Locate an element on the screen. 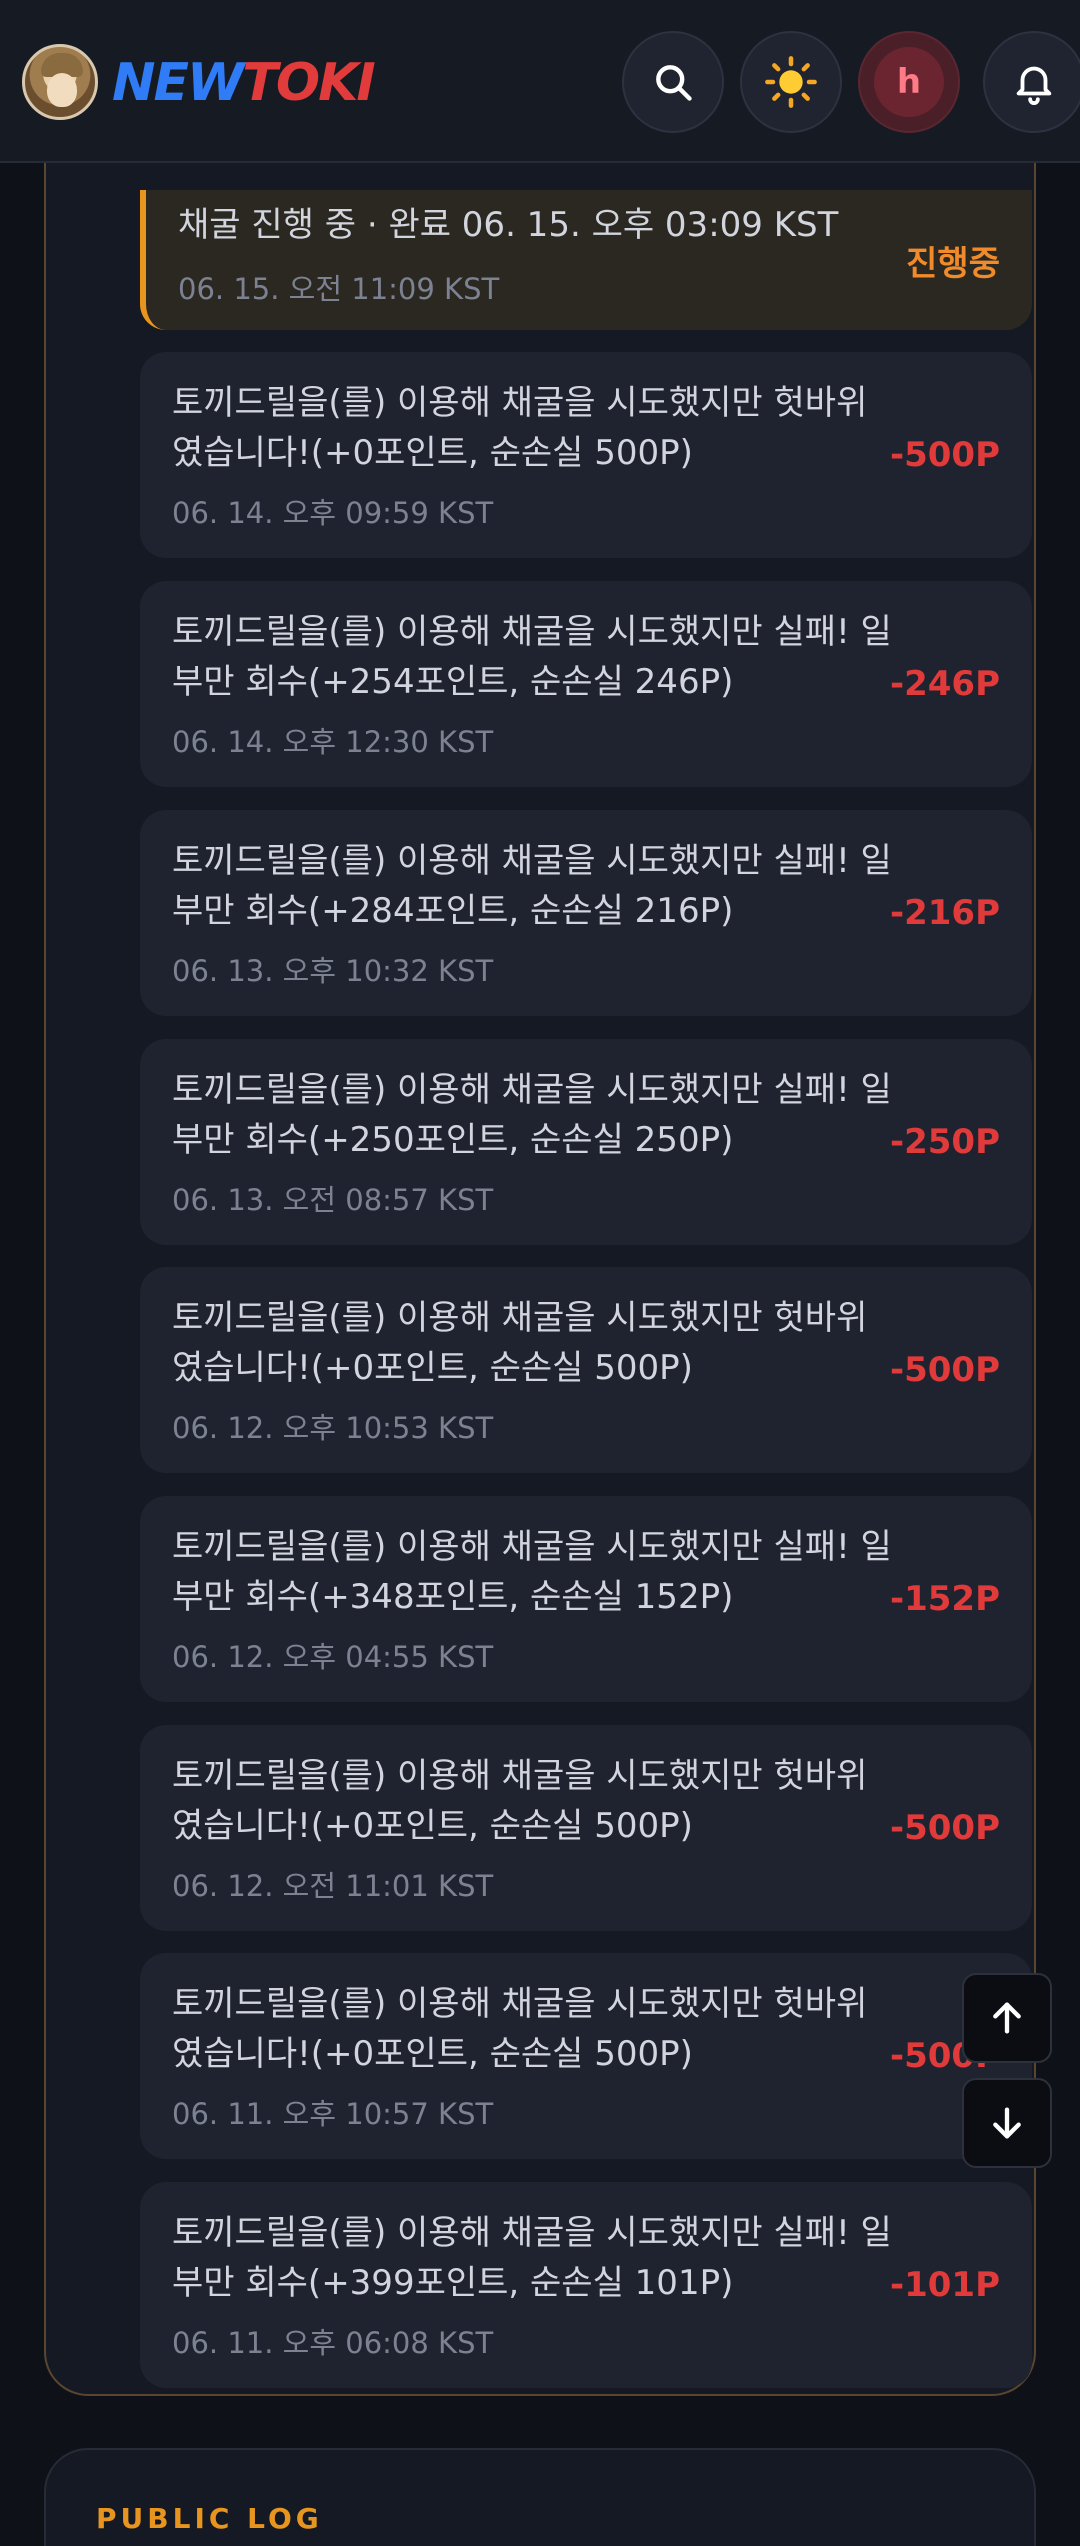  scroll-to-bottom-button is located at coordinates (1007, 2123).